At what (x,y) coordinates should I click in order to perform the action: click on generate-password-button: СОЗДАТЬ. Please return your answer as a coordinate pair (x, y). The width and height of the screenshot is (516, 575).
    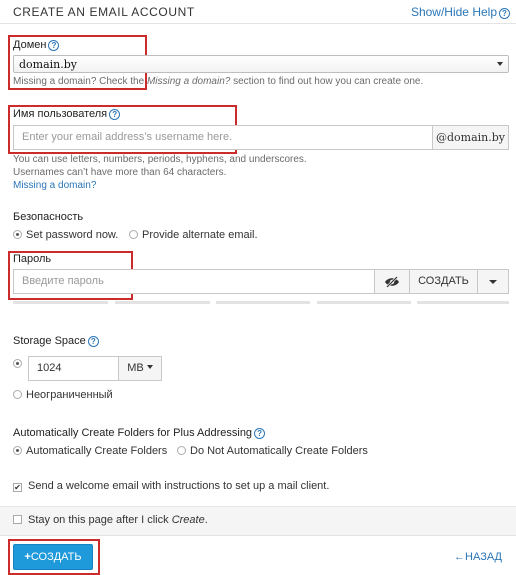
    Looking at the image, I should click on (443, 281).